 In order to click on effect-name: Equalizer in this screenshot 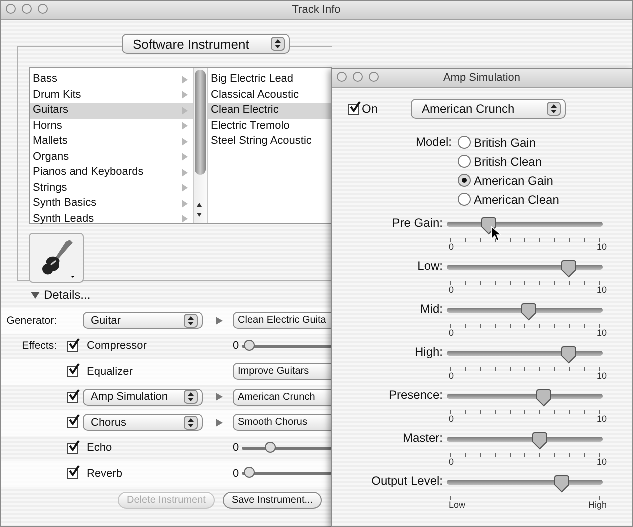, I will do `click(110, 372)`.